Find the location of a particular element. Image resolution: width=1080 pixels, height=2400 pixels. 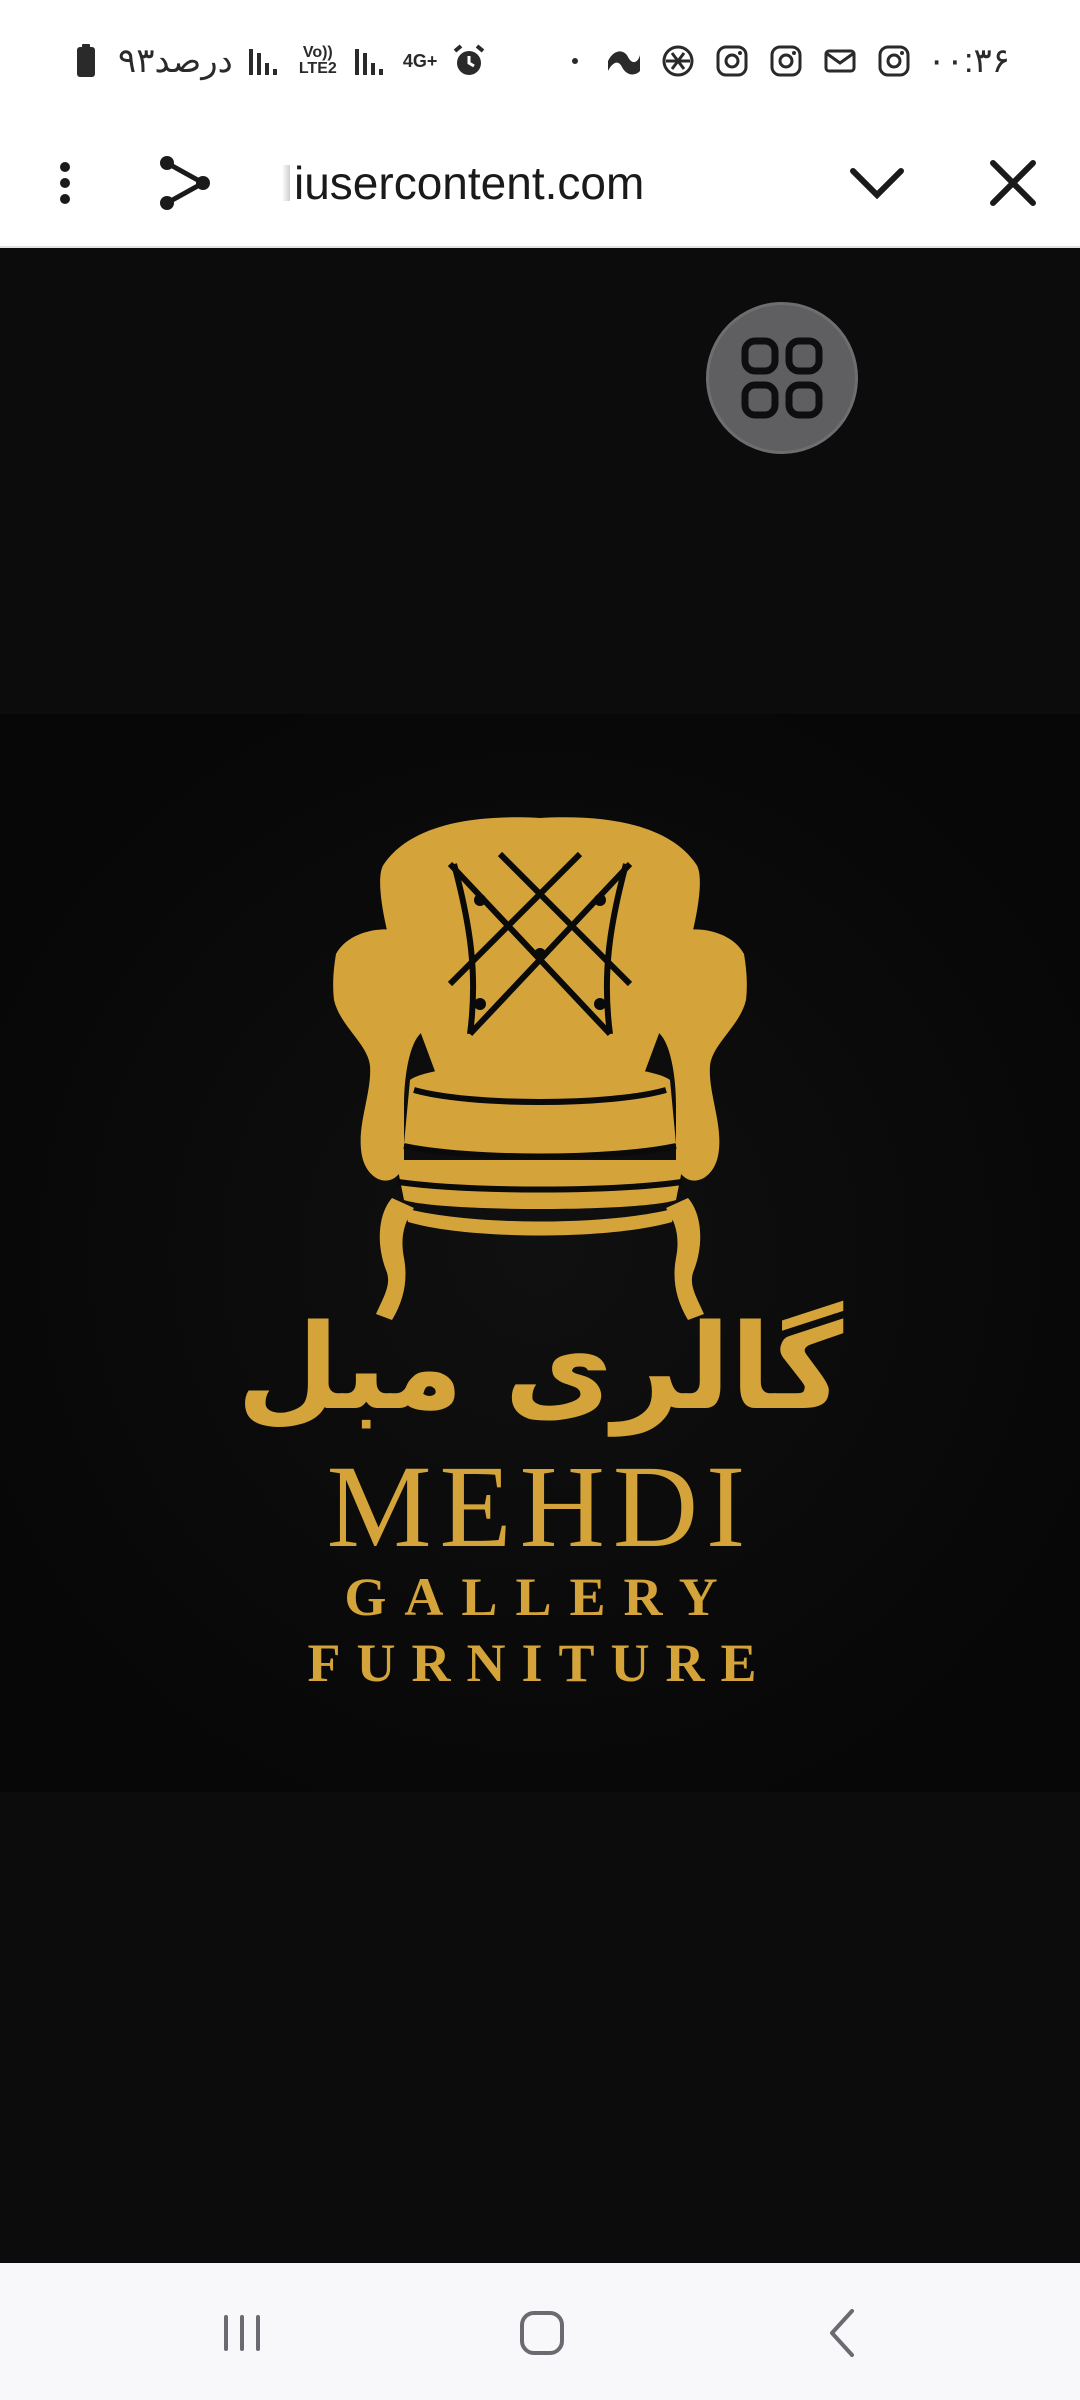

more-vert-icon is located at coordinates (65, 183).